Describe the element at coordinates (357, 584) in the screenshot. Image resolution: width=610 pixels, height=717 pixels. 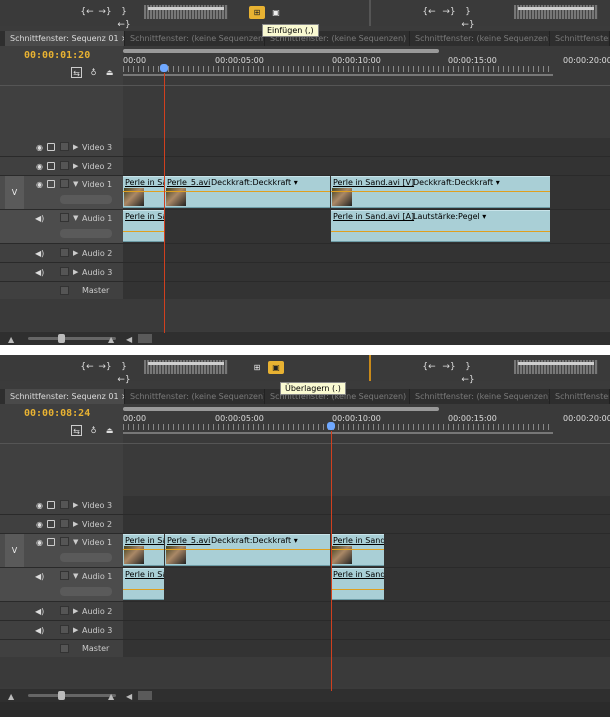
I see `audio-clip: Perle in Sand` at that location.